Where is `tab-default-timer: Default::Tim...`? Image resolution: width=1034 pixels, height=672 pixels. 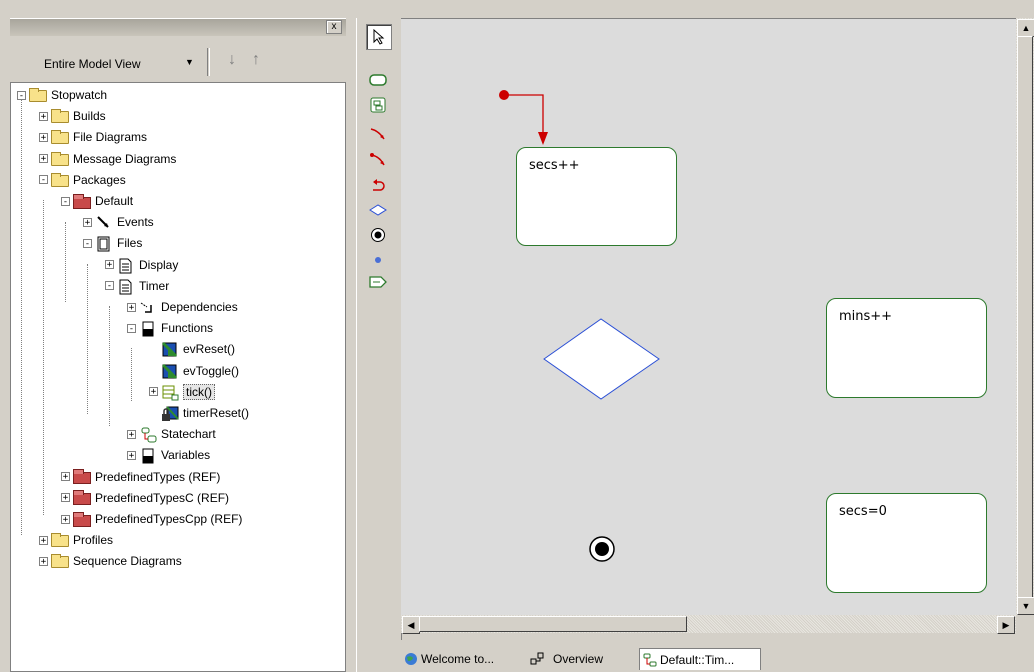 tab-default-timer: Default::Tim... is located at coordinates (700, 659).